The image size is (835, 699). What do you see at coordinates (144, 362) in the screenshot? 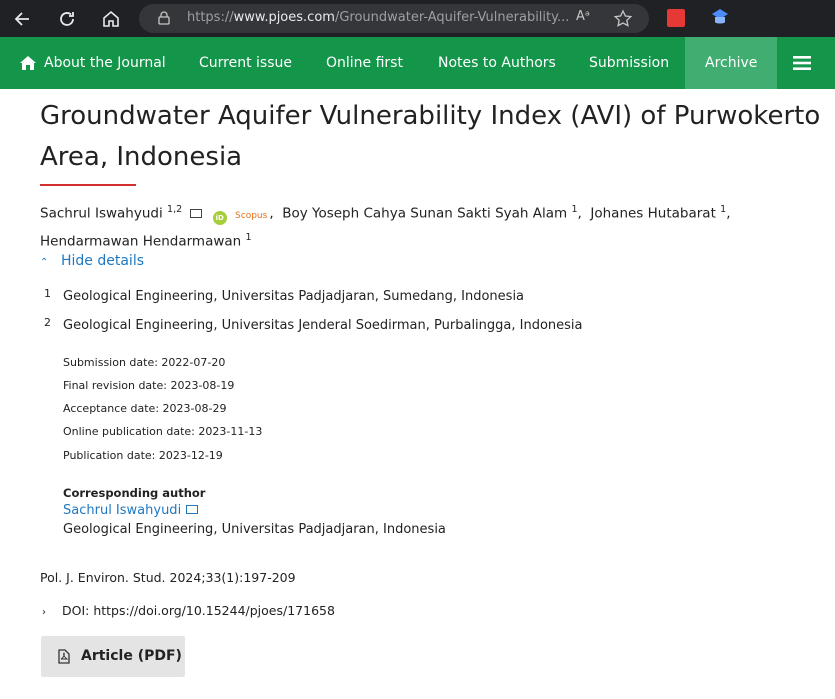
I see `submission-date: Submission date: 2022-07-20` at bounding box center [144, 362].